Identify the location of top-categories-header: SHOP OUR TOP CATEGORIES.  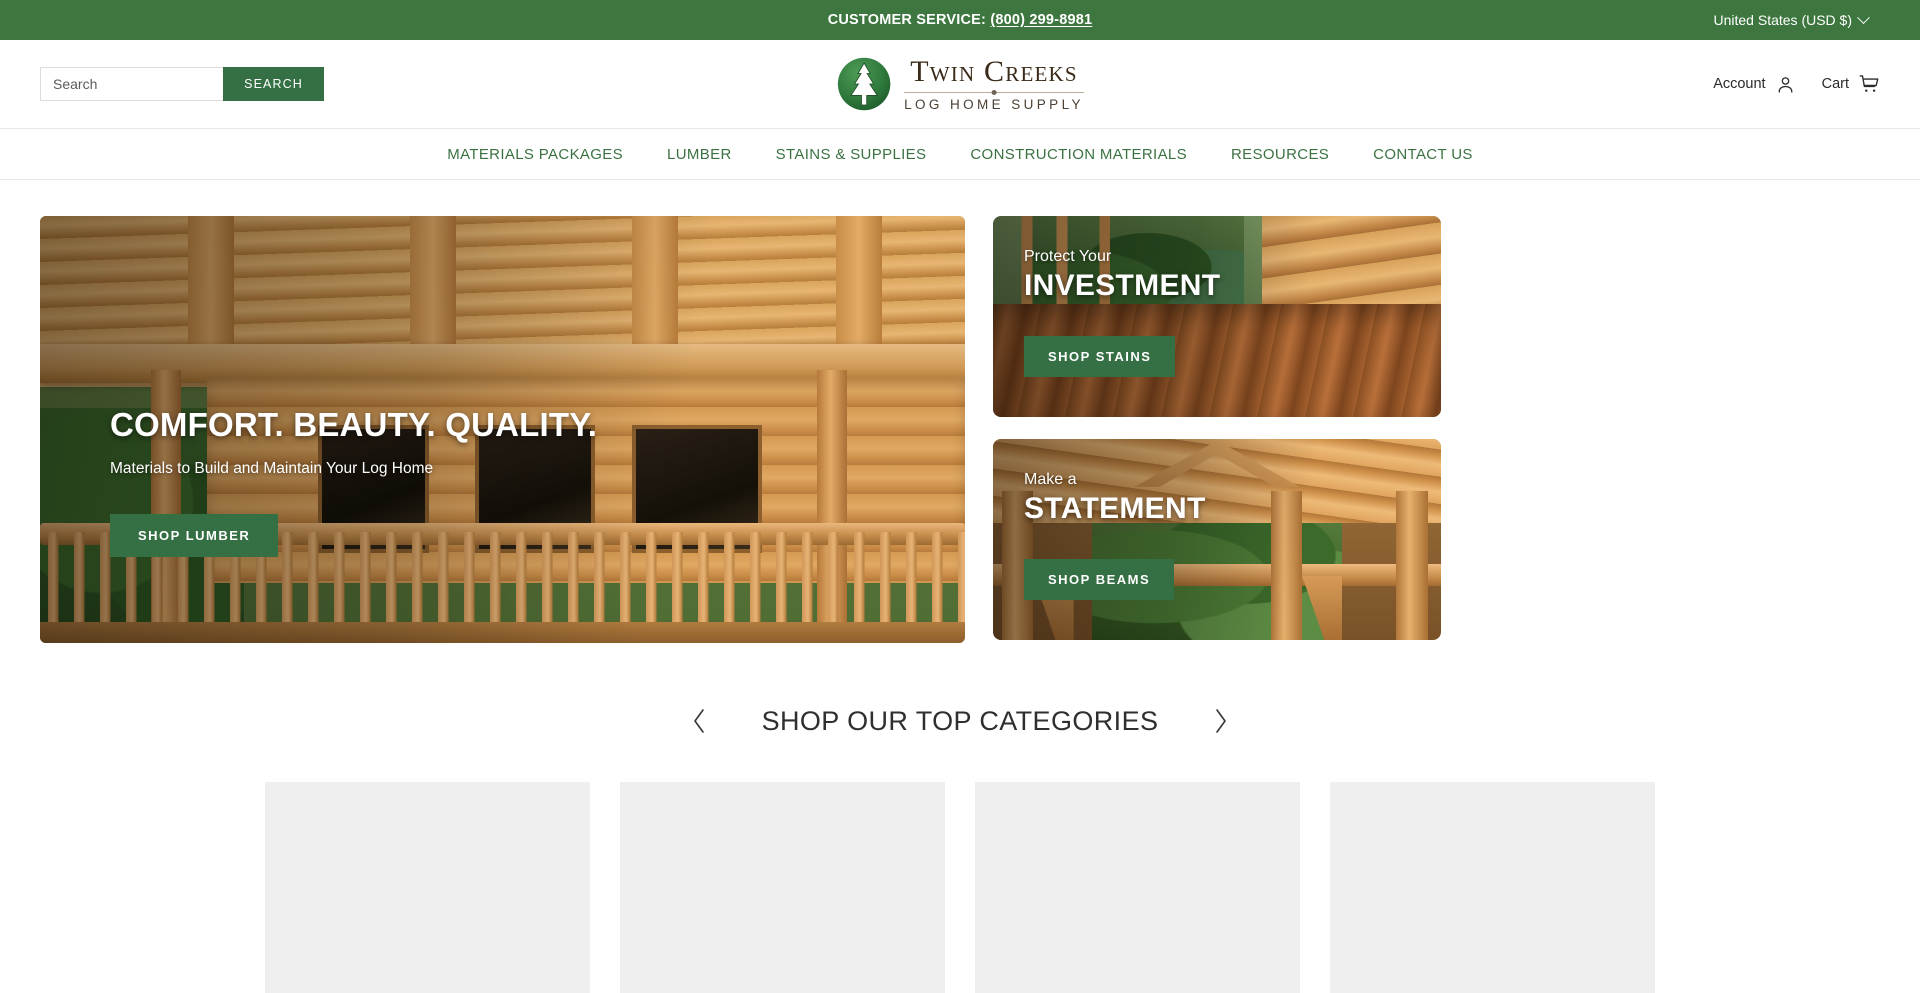
(960, 721).